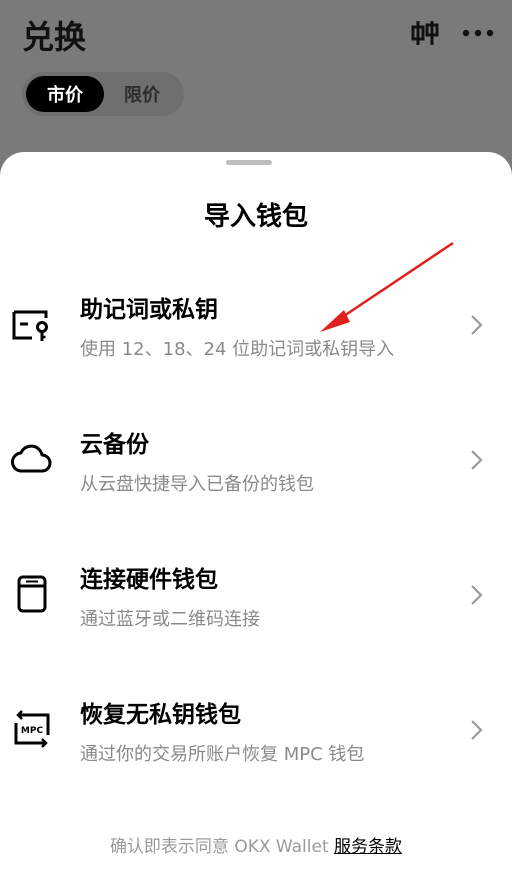 The width and height of the screenshot is (512, 886). Describe the element at coordinates (452, 33) in the screenshot. I see `header-actions` at that location.